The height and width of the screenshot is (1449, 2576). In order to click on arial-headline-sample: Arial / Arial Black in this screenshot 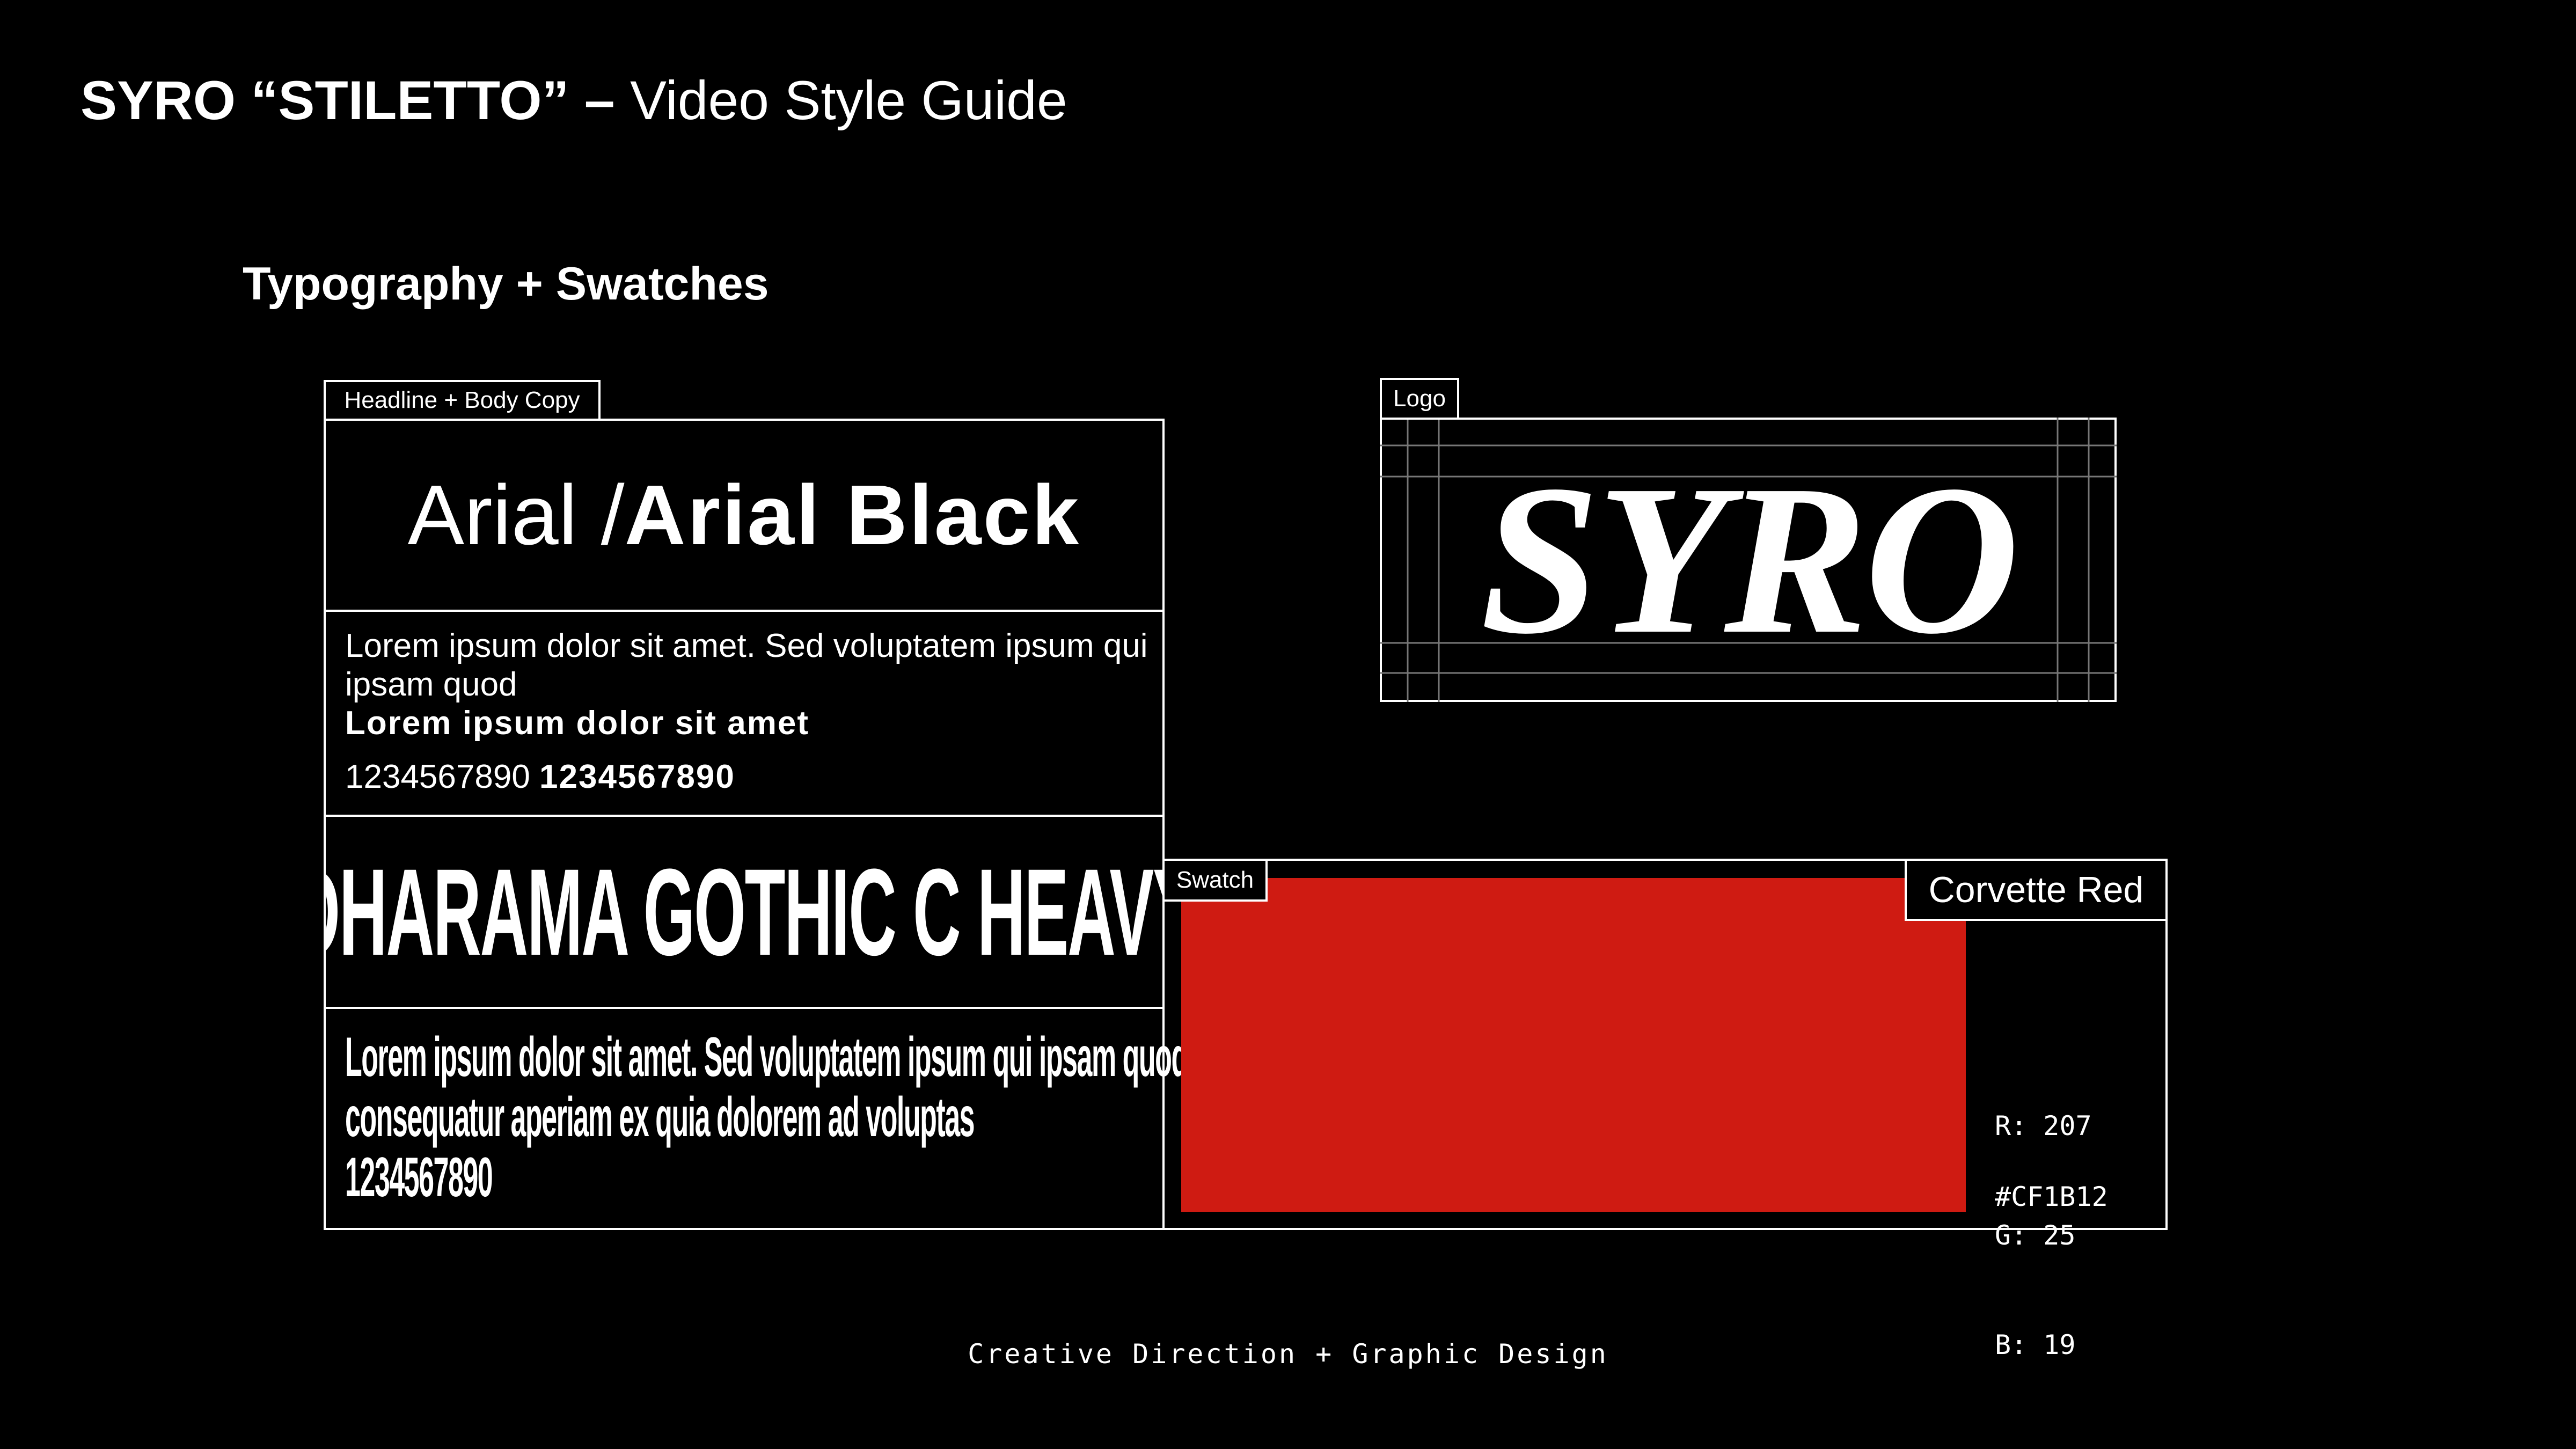, I will do `click(744, 515)`.